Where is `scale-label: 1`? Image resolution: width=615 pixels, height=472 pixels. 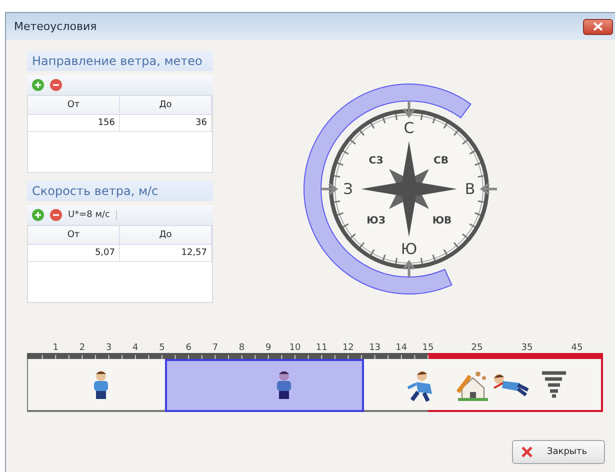 scale-label: 1 is located at coordinates (55, 348).